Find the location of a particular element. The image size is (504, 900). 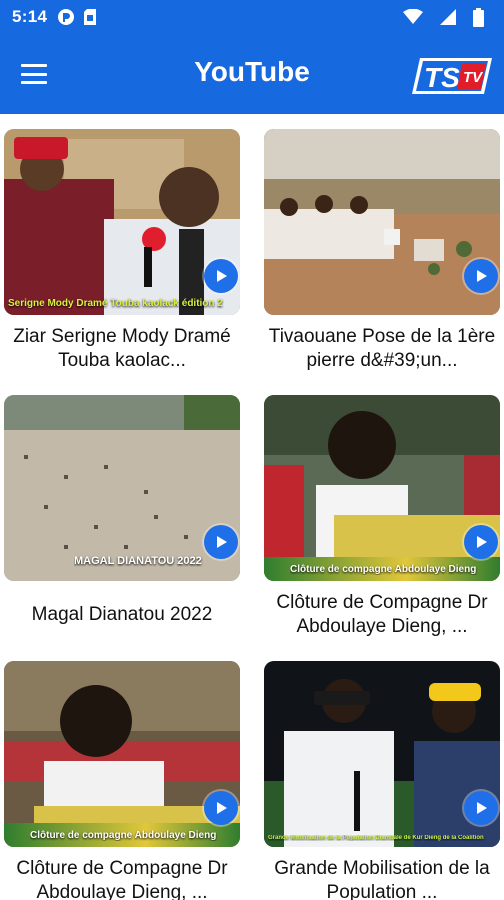

signal-icon is located at coordinates (448, 17).